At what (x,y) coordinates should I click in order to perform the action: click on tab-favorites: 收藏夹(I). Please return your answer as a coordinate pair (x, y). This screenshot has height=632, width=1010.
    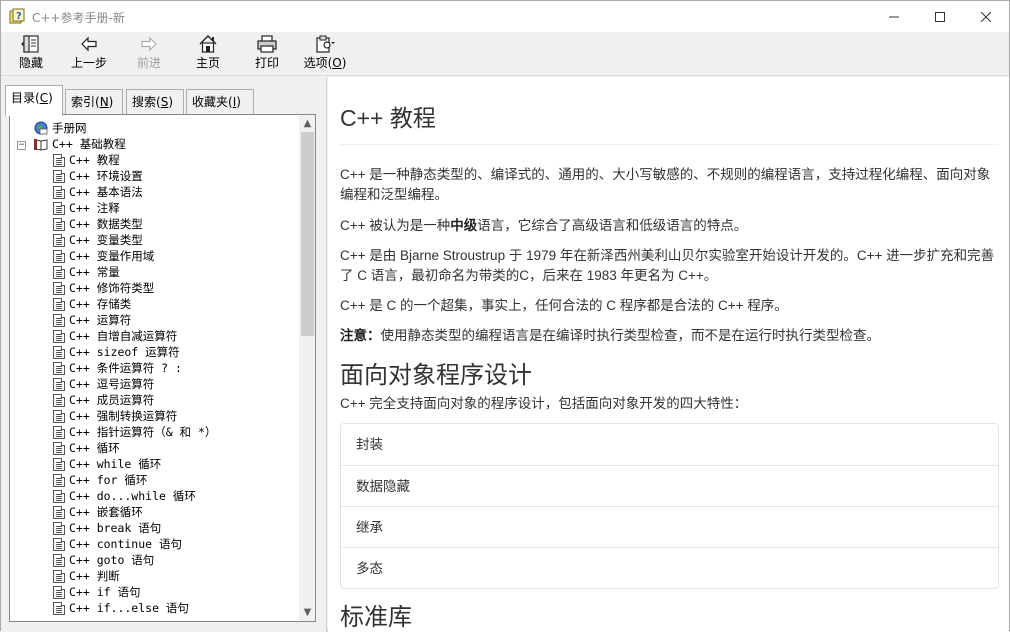
    Looking at the image, I should click on (220, 102).